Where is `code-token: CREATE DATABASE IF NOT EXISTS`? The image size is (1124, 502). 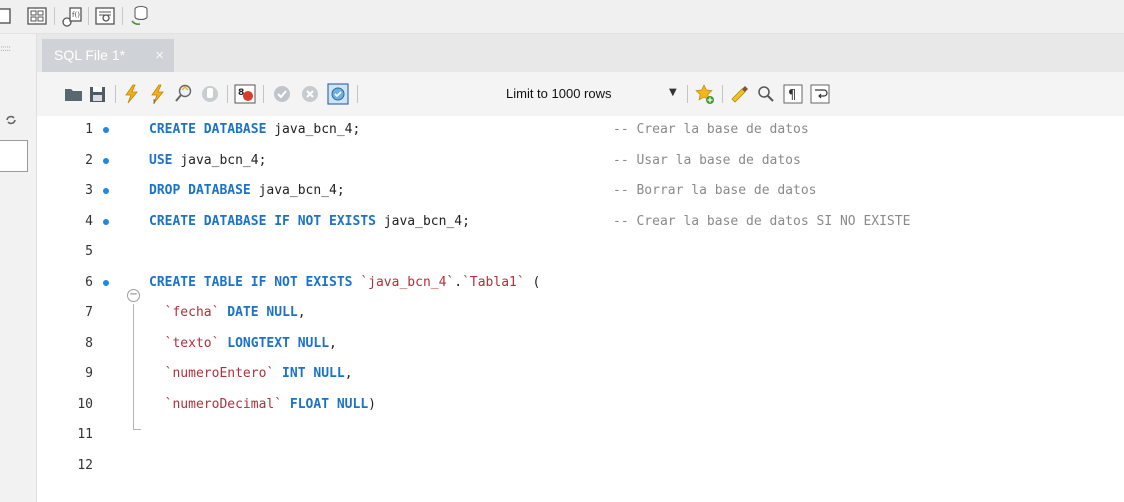 code-token: CREATE DATABASE IF NOT EXISTS is located at coordinates (266, 221).